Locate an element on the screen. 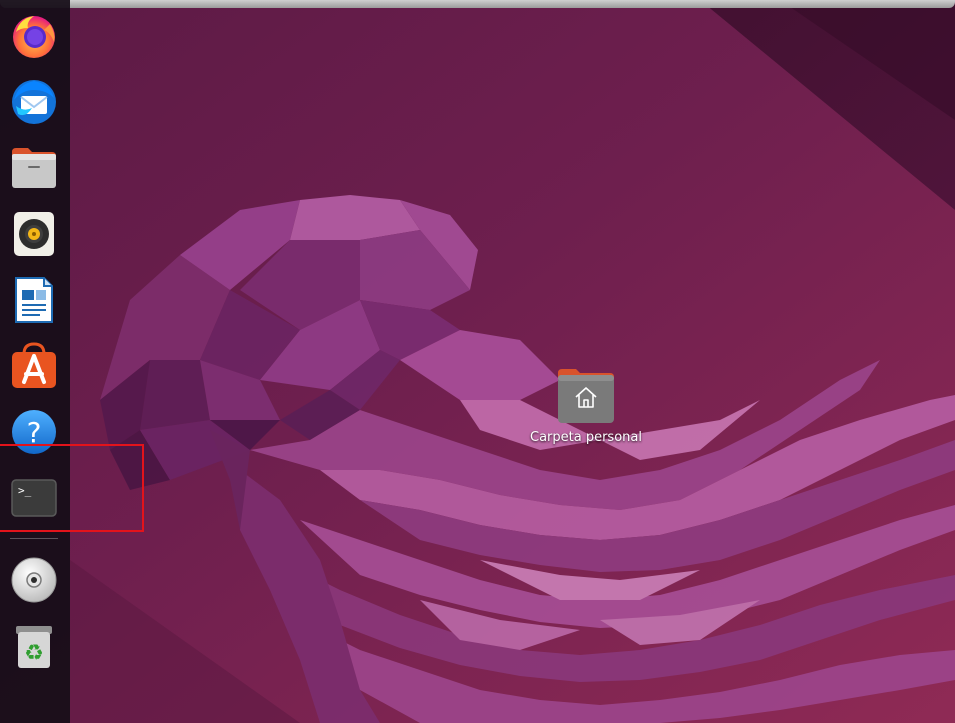  libreoffice-writer-icon is located at coordinates (34, 300).